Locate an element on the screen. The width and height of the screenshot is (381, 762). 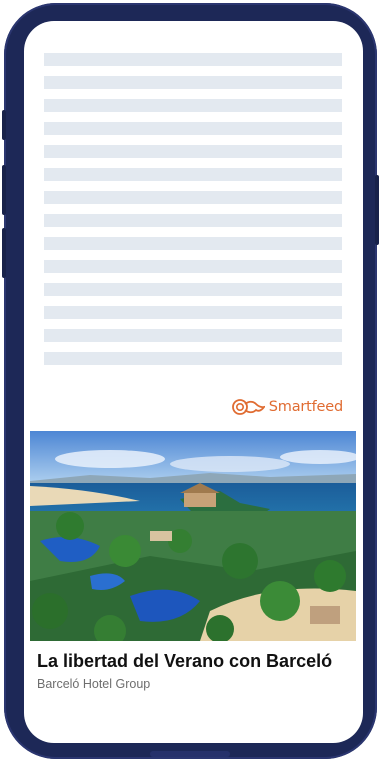
smartfeed-label: Smartfeed is located at coordinates (305, 407).